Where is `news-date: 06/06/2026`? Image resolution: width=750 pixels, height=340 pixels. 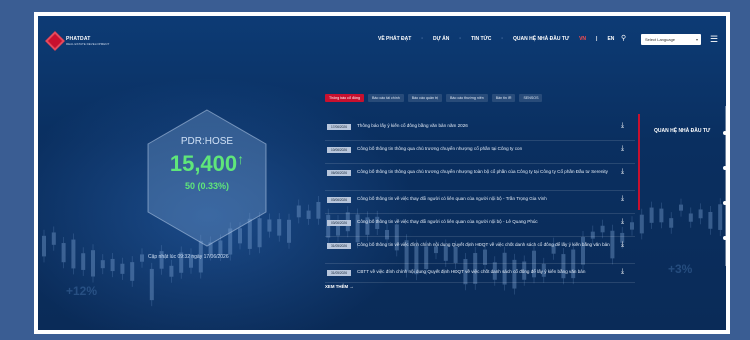 news-date: 06/06/2026 is located at coordinates (339, 173).